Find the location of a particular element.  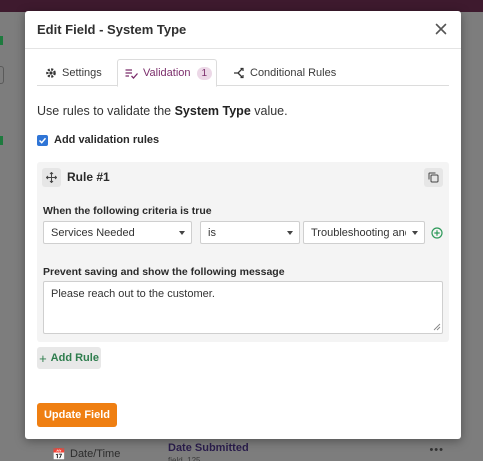

intro-text: value. is located at coordinates (269, 111).